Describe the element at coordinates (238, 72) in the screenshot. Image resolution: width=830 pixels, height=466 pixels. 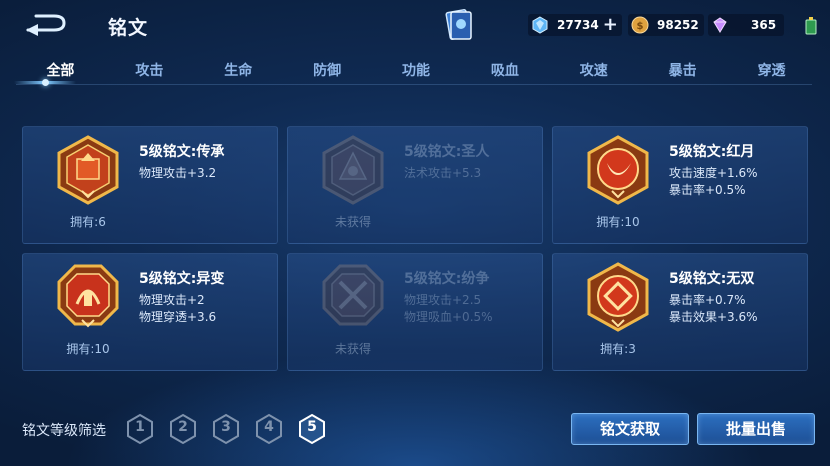
I see `tab-health: 生命` at that location.